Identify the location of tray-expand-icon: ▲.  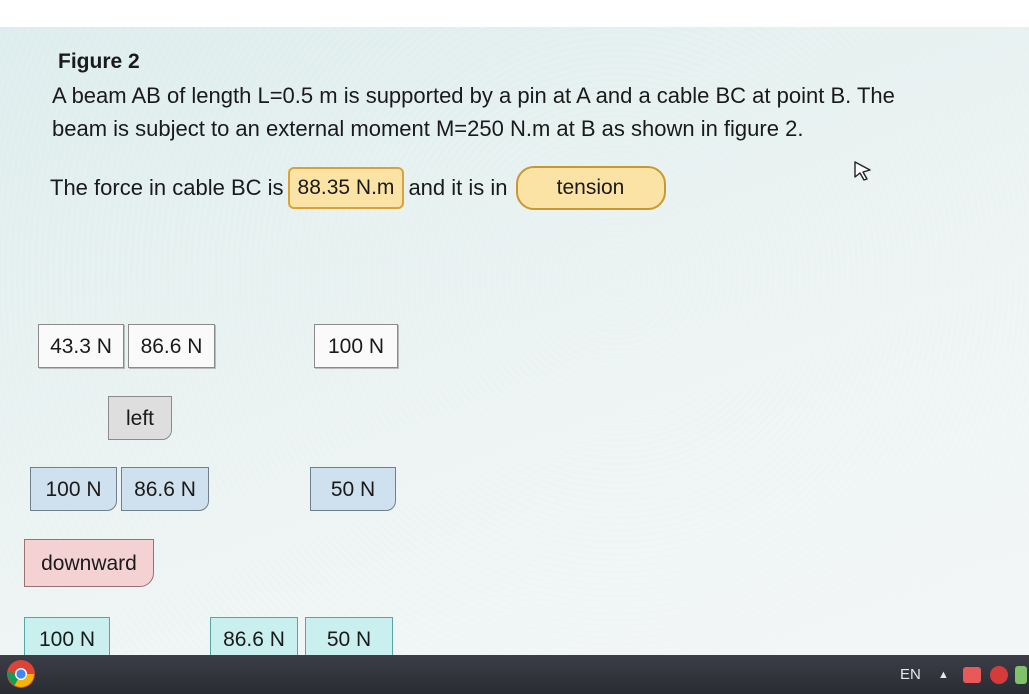
(943, 675).